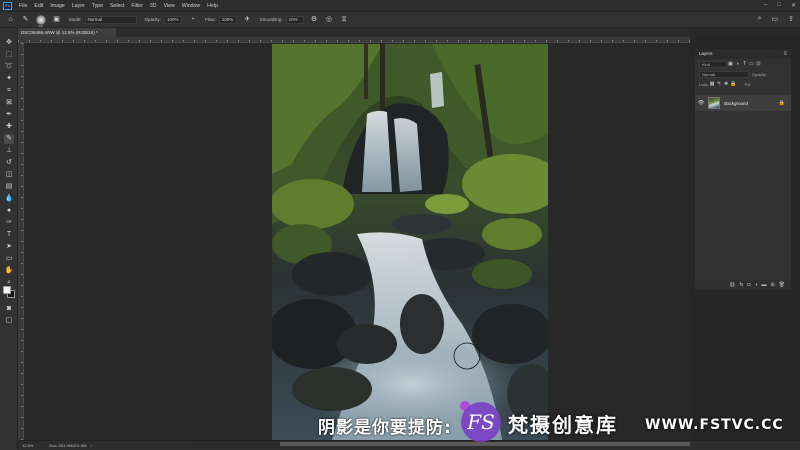  Describe the element at coordinates (9, 103) in the screenshot. I see `frame-tool-icon: ⊠` at that location.